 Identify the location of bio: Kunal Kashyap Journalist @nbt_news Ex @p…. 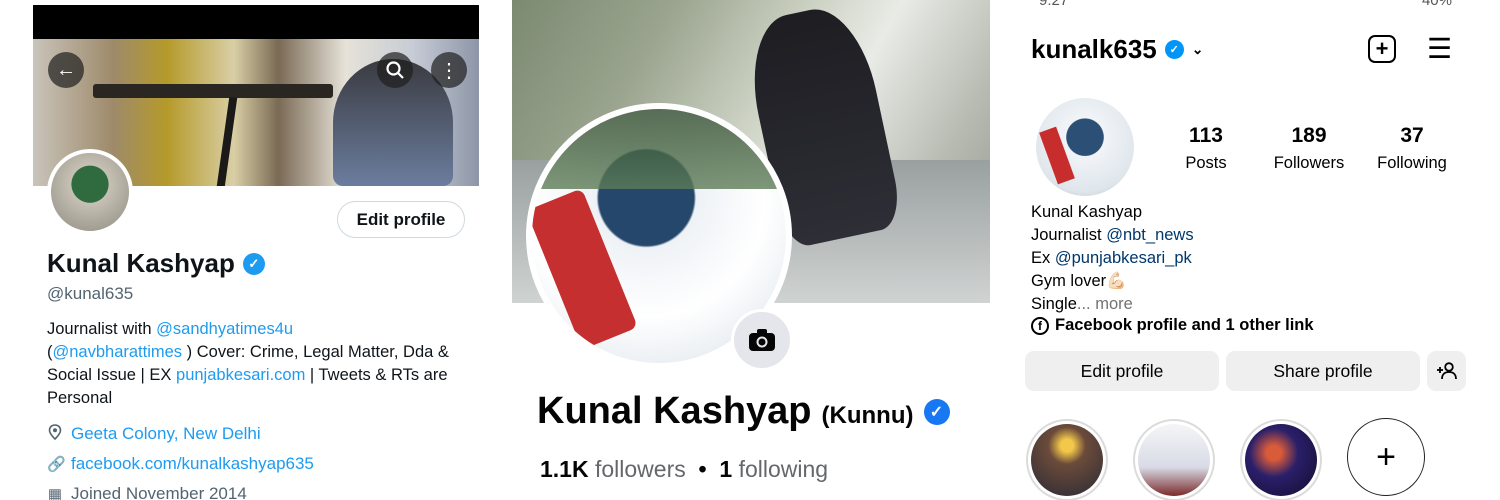
(1112, 258).